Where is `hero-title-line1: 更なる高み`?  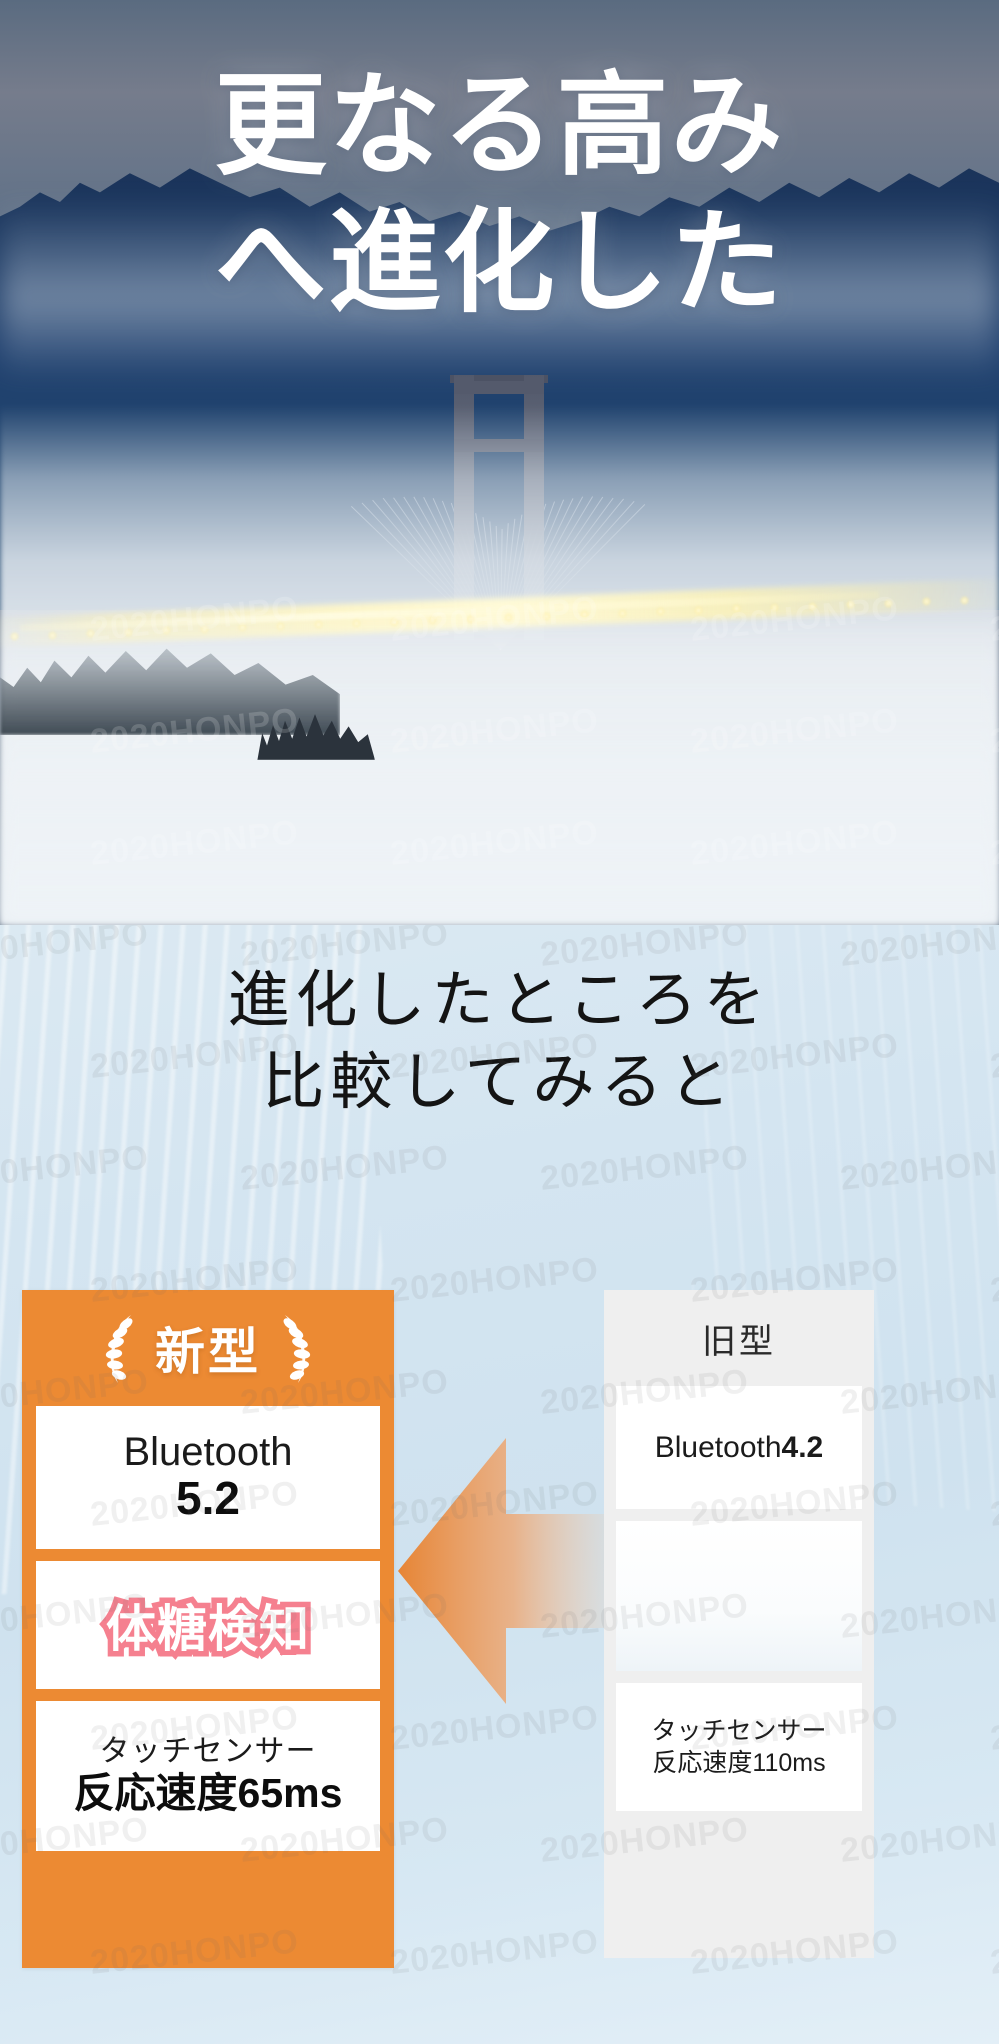 hero-title-line1: 更なる高み is located at coordinates (499, 125).